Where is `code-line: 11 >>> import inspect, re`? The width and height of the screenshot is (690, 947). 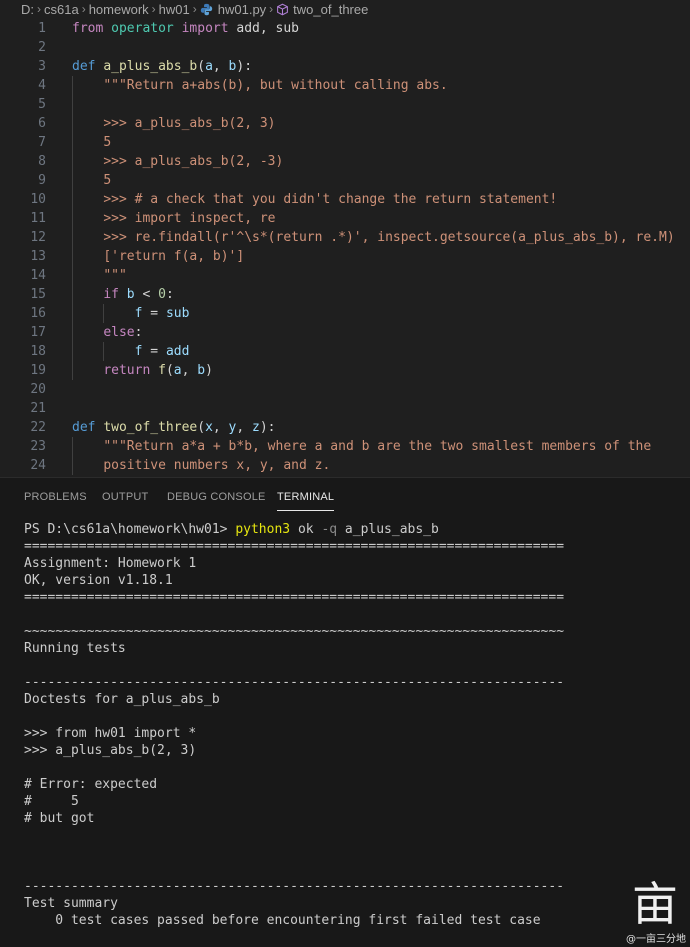 code-line: 11 >>> import inspect, re is located at coordinates (345, 218).